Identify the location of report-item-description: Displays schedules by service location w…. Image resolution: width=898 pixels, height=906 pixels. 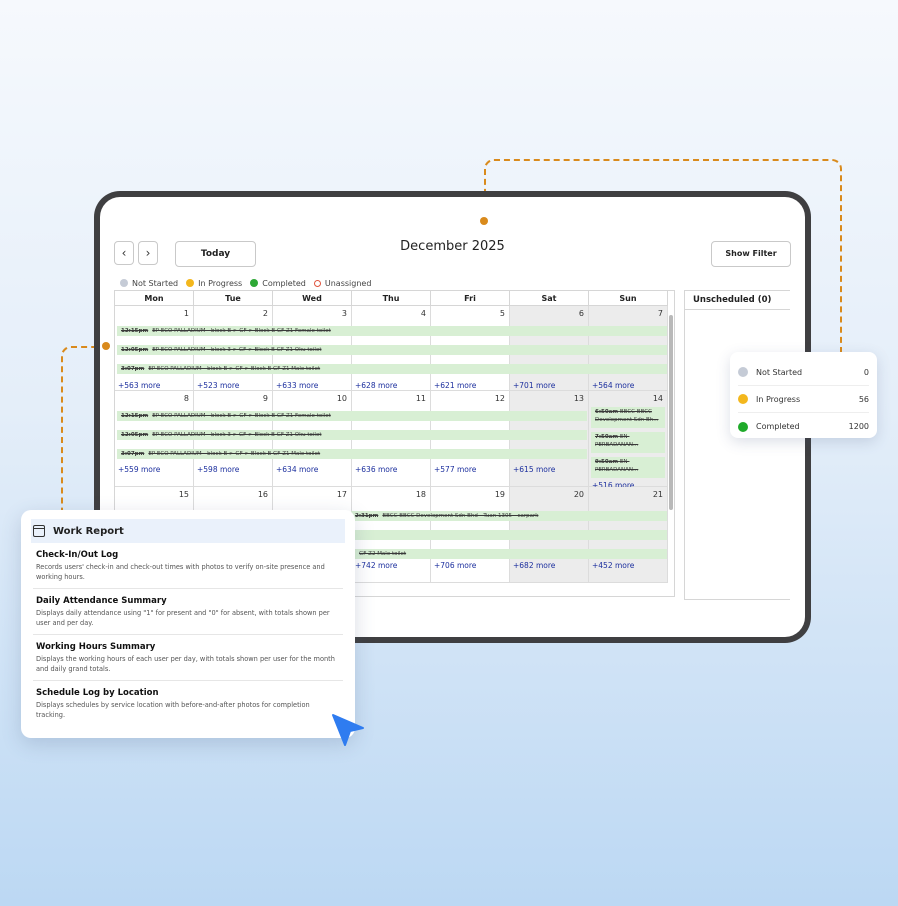
(173, 710).